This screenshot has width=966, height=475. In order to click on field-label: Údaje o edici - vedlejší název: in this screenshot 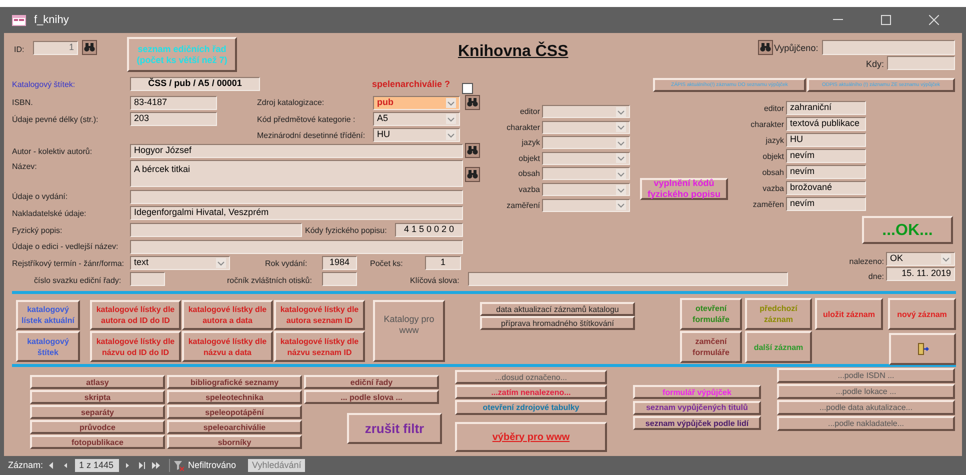, I will do `click(65, 246)`.